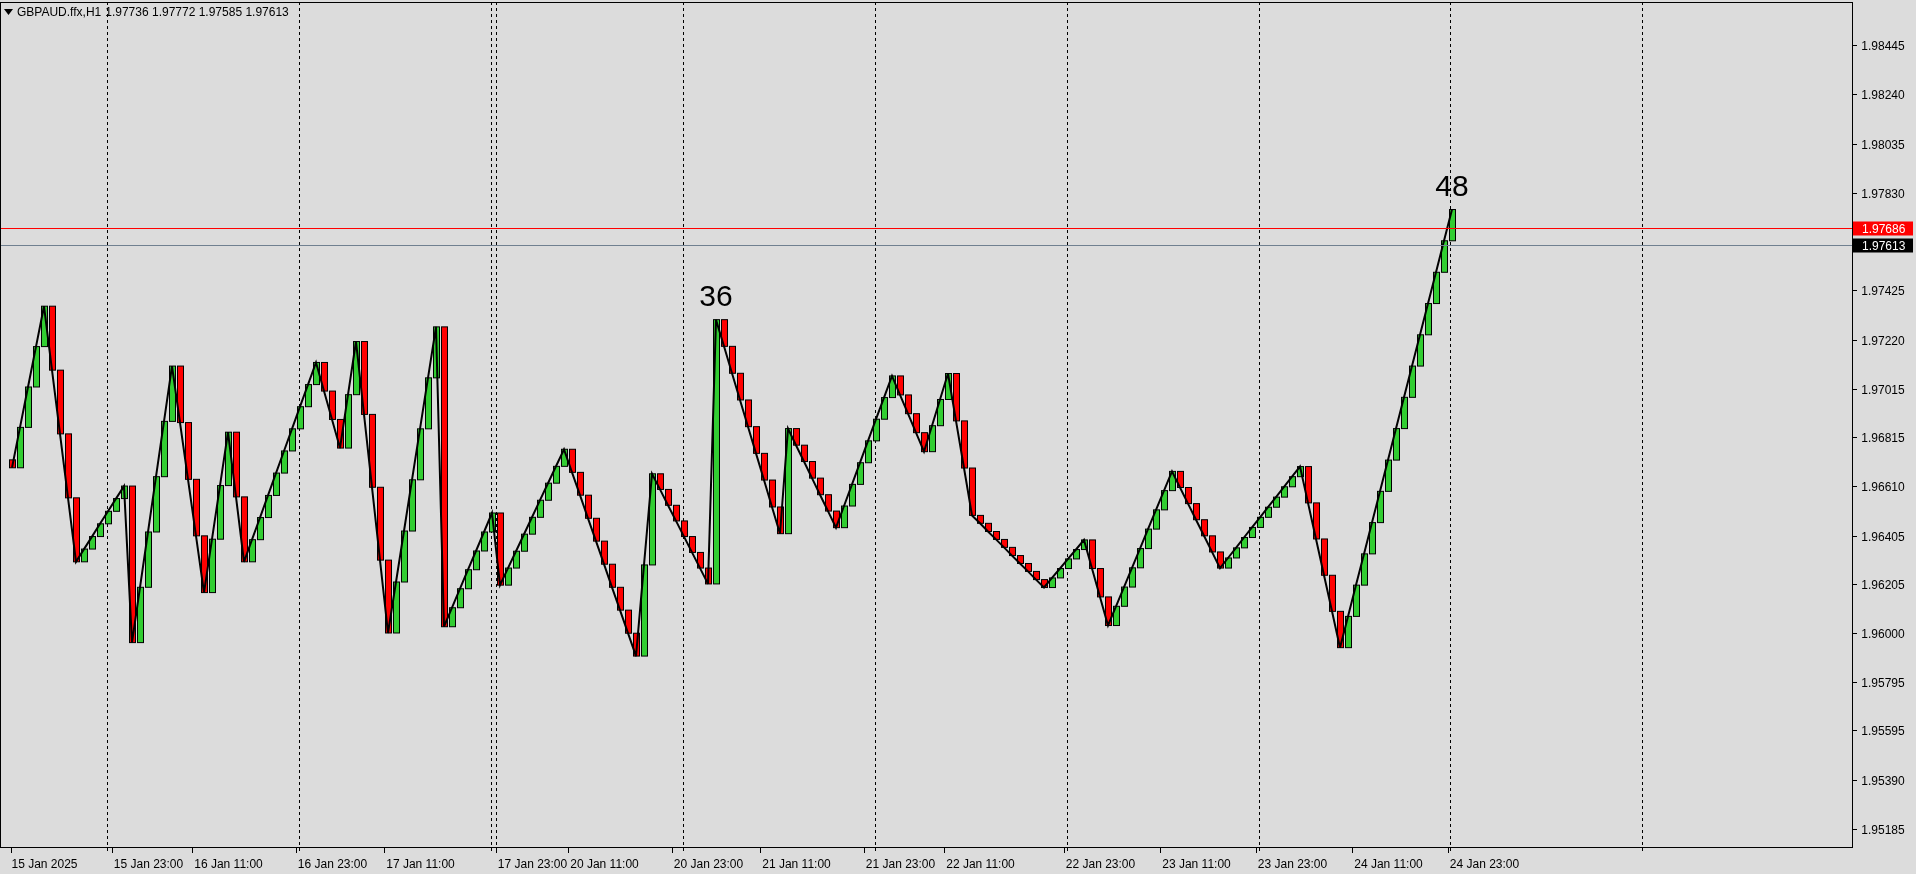  I want to click on dropdown-caret-icon, so click(8, 12).